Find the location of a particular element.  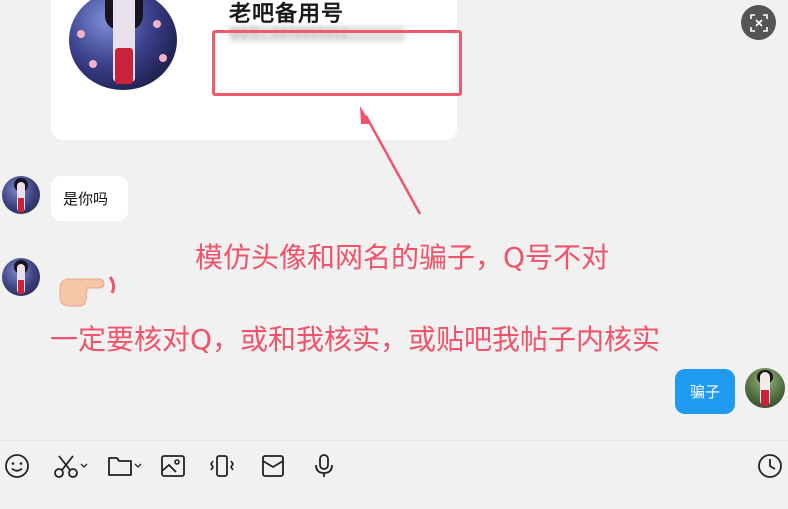

screenshot-icon is located at coordinates (758, 22).